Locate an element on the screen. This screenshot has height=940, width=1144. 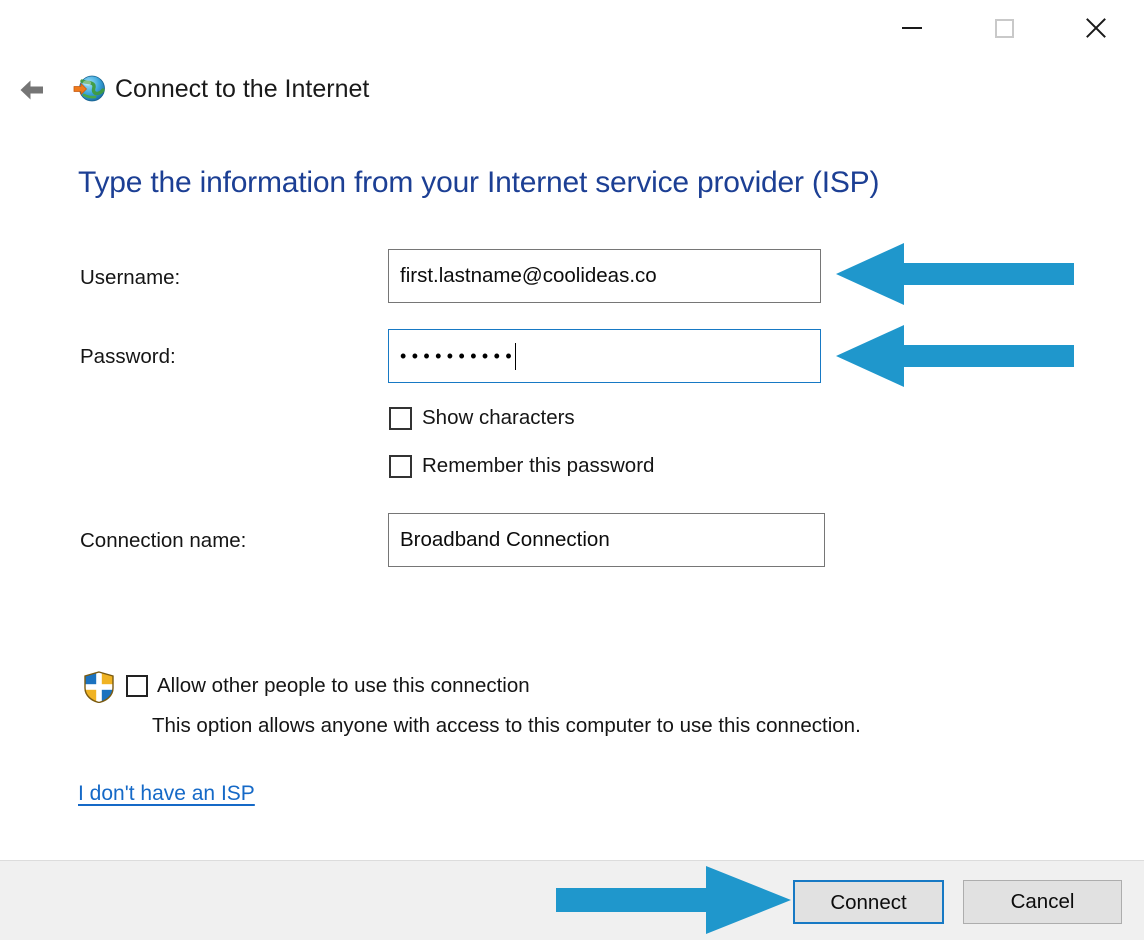
header-title: Connect to the Internet is located at coordinates (242, 89).